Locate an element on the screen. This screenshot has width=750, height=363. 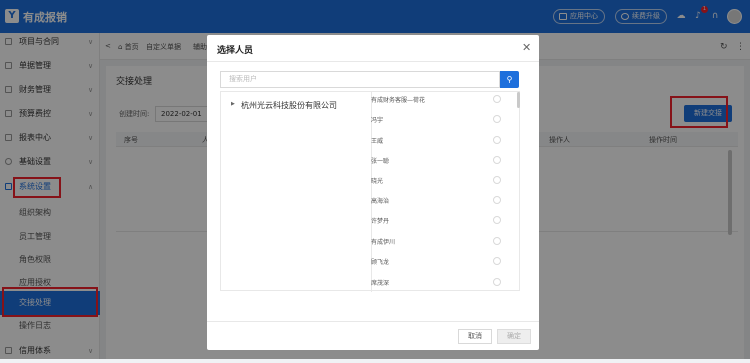
cancel-button: 取消 is located at coordinates (475, 336).